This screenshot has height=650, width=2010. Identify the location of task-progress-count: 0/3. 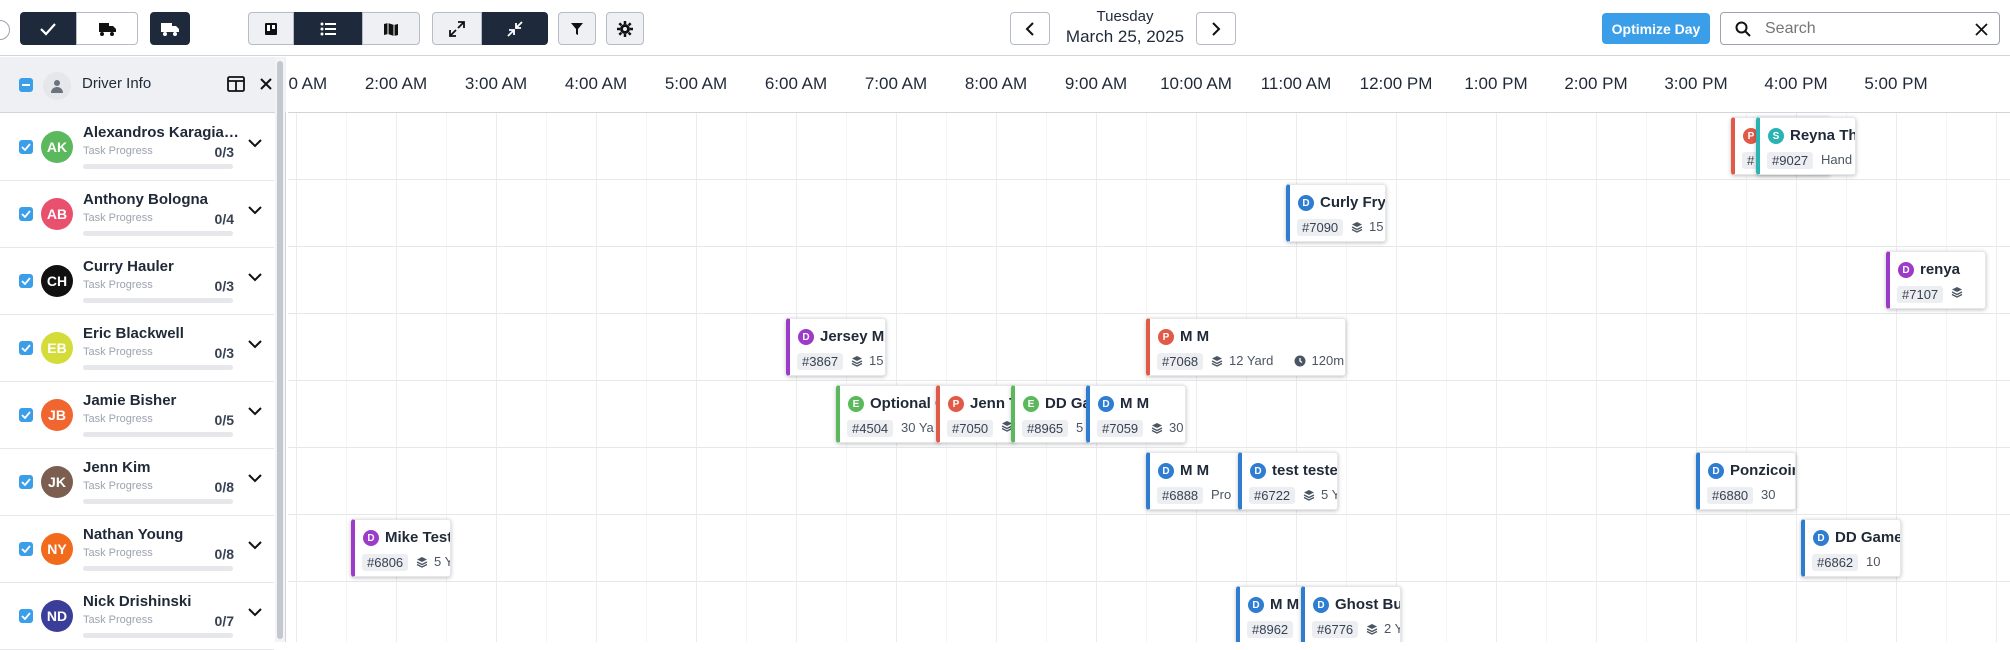
(224, 152).